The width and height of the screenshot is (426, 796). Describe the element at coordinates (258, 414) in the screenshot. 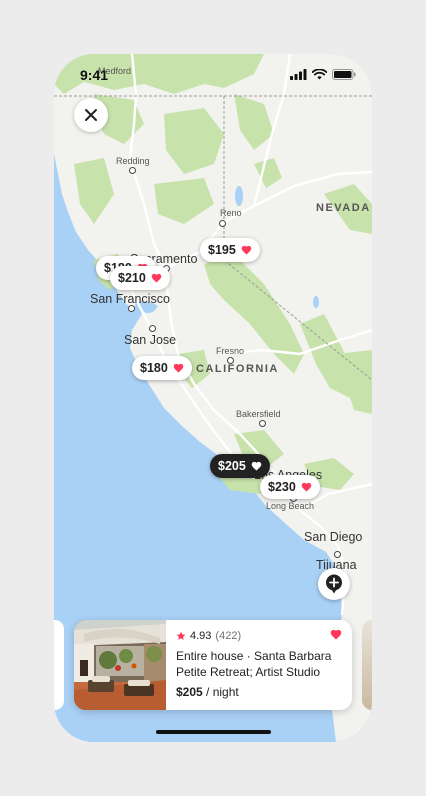

I see `map-label-bakersfield: Bakersfield` at that location.